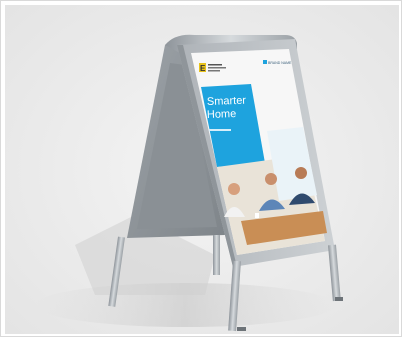 The height and width of the screenshot is (337, 402). Describe the element at coordinates (280, 63) in the screenshot. I see `brand-label: BRAND NAME` at that location.